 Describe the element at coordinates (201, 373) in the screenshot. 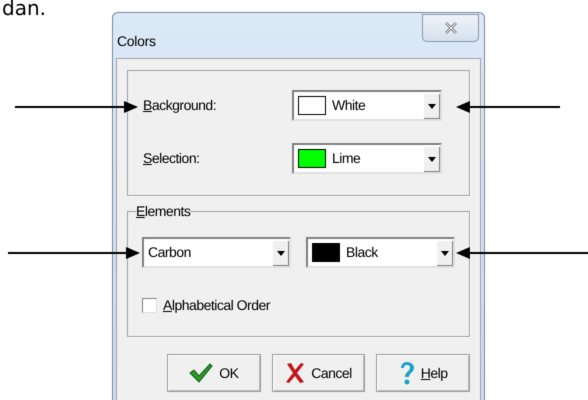

I see `checkmark-icon` at that location.